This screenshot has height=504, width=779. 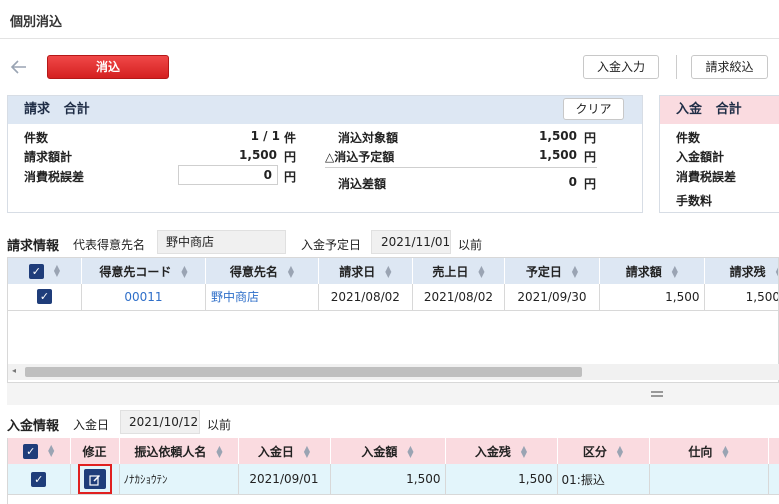 What do you see at coordinates (368, 138) in the screenshot?
I see `target-amount-label: 消込対象額` at bounding box center [368, 138].